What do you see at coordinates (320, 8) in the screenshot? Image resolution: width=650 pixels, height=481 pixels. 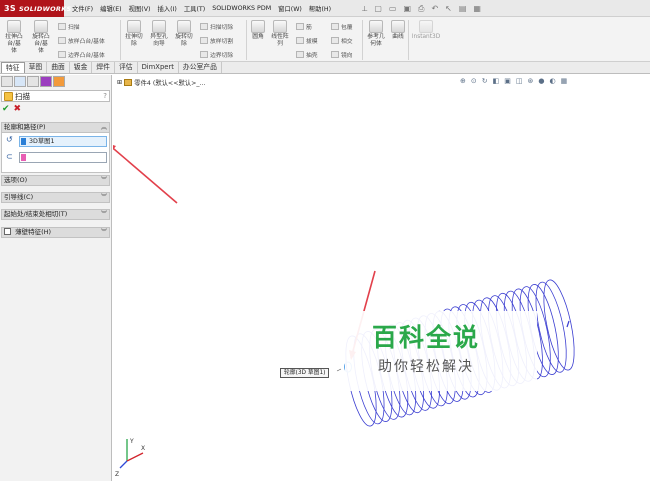 I see `menu-help: 帮助(H)` at bounding box center [320, 8].